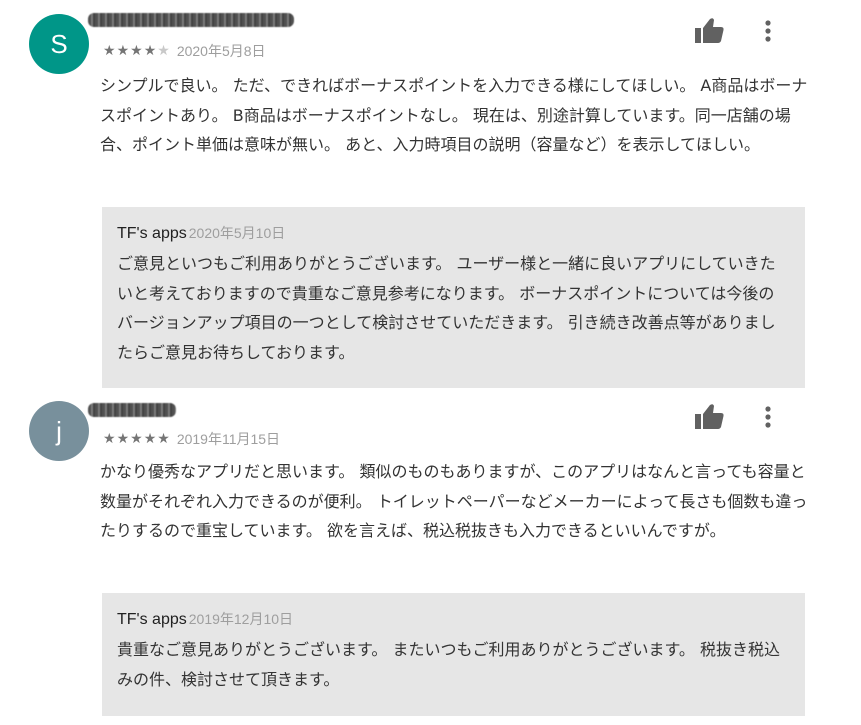 This screenshot has height=725, width=861. I want to click on review-date: 2020年5月8日, so click(221, 51).